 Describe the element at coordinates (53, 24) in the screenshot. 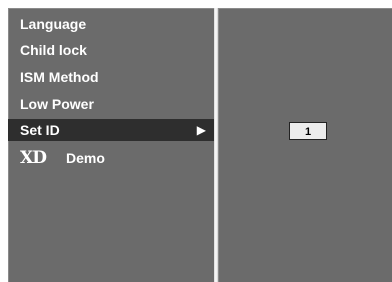

I see `menu-item-label: Language` at that location.